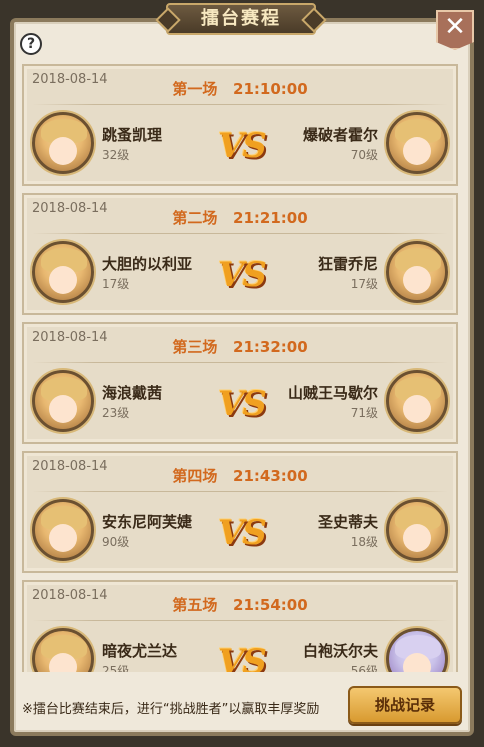 Image resolution: width=484 pixels, height=747 pixels. What do you see at coordinates (132, 393) in the screenshot?
I see `left-player-name: 海浪戴茜` at bounding box center [132, 393].